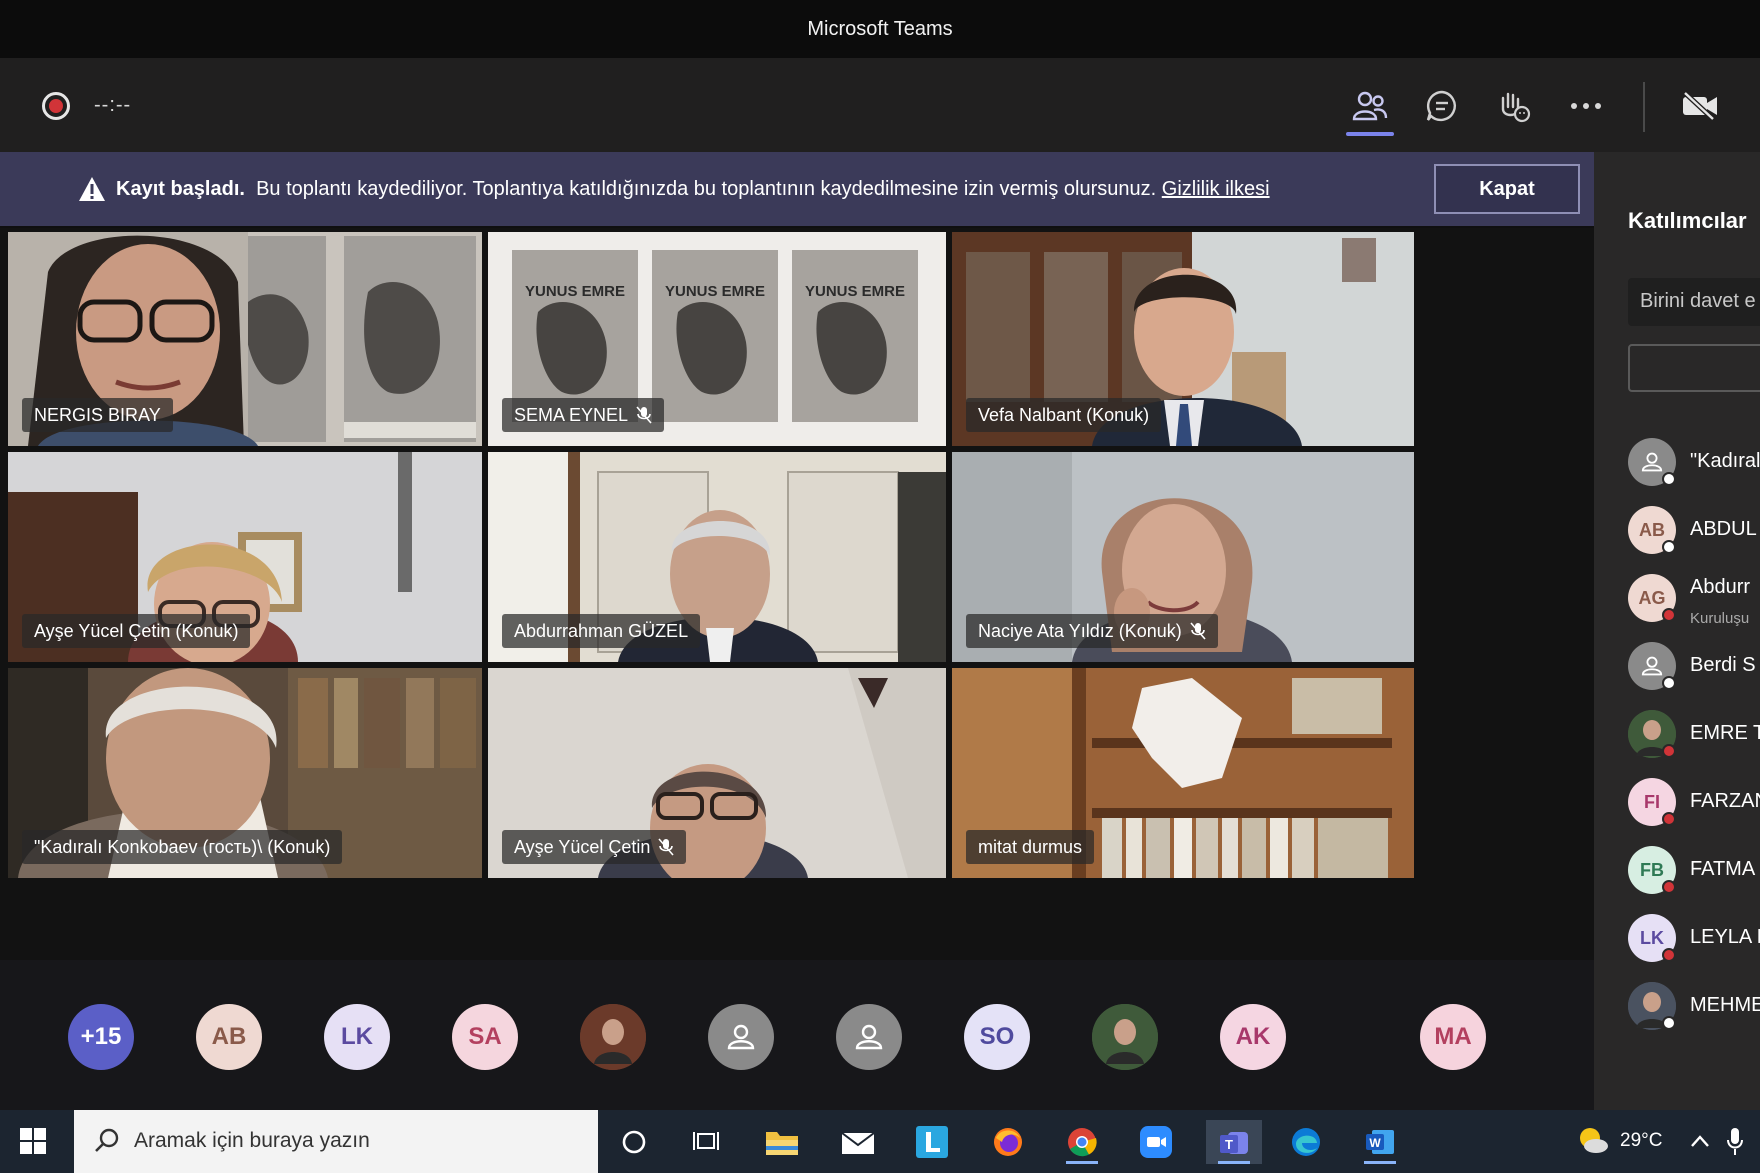  I want to click on participant-avatar: AB, so click(229, 1037).